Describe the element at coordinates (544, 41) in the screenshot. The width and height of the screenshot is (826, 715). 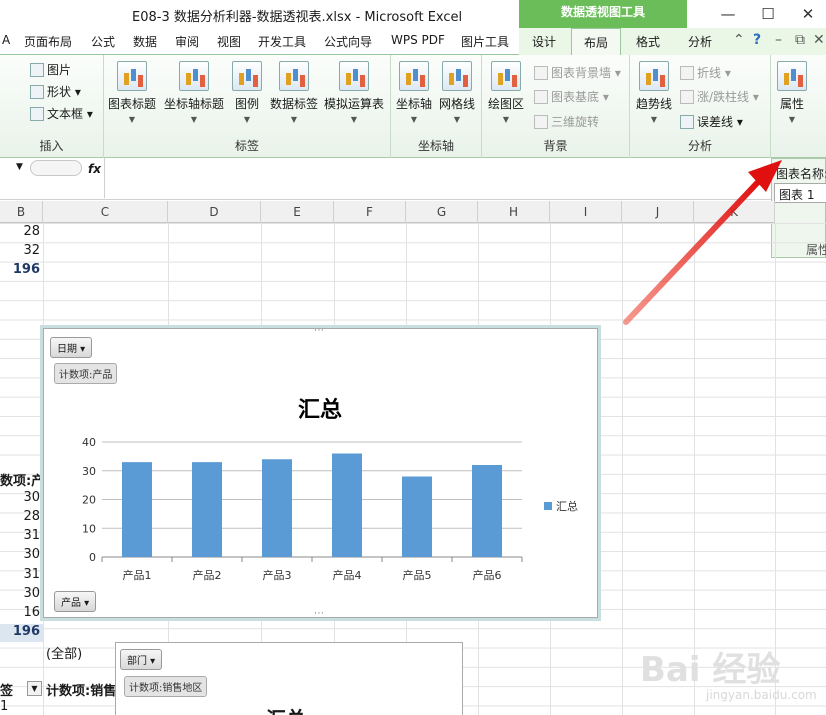
I see `tab-design: 设计` at that location.